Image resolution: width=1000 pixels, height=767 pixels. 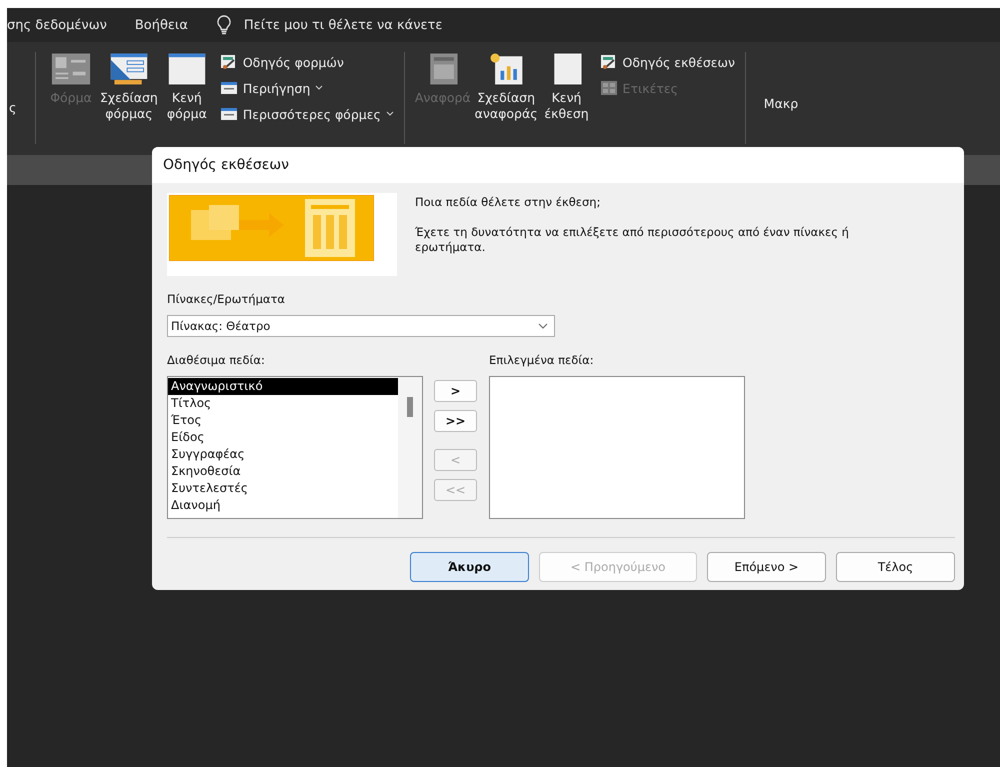 I want to click on list-item: Είδος, so click(x=283, y=437).